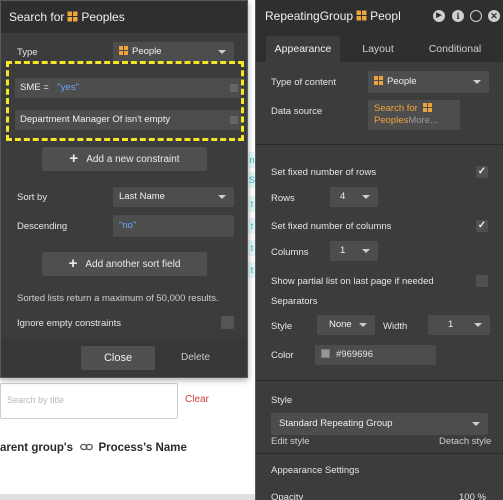 Image resolution: width=503 pixels, height=500 pixels. What do you see at coordinates (89, 401) in the screenshot?
I see `canvas-search-input: Search by title` at bounding box center [89, 401].